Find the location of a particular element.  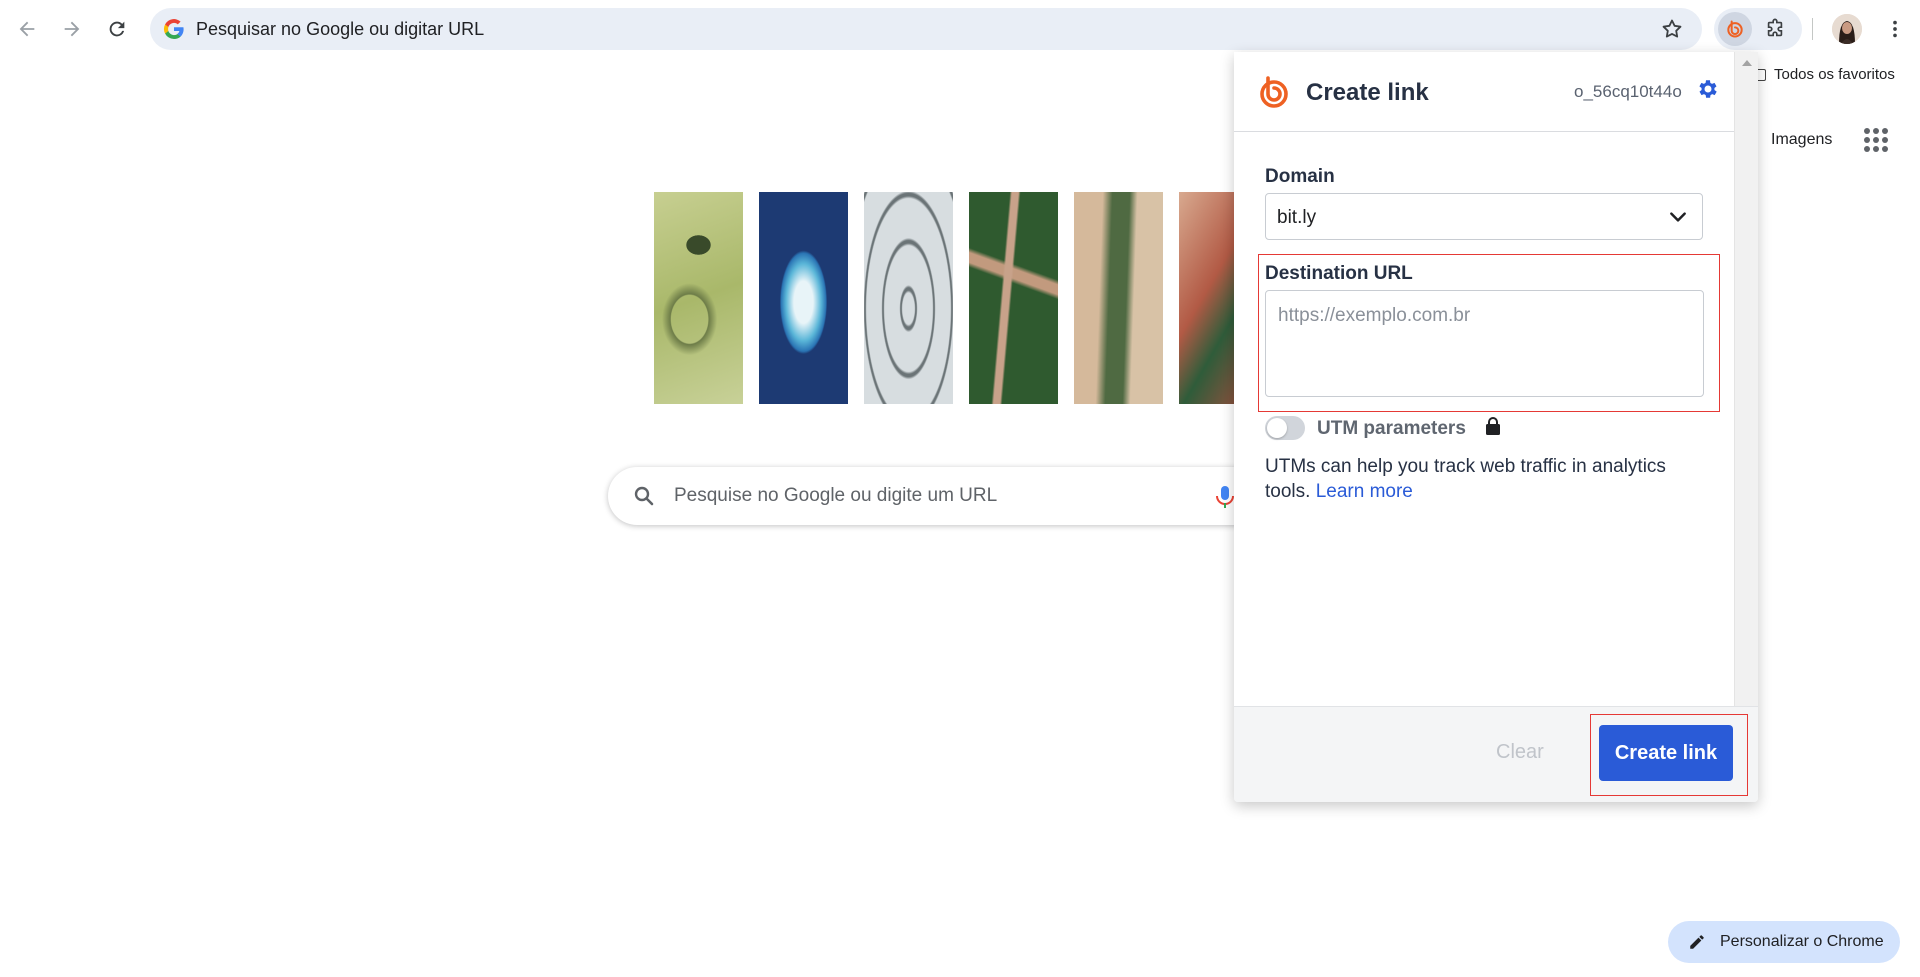

extensions-area is located at coordinates (1758, 29).